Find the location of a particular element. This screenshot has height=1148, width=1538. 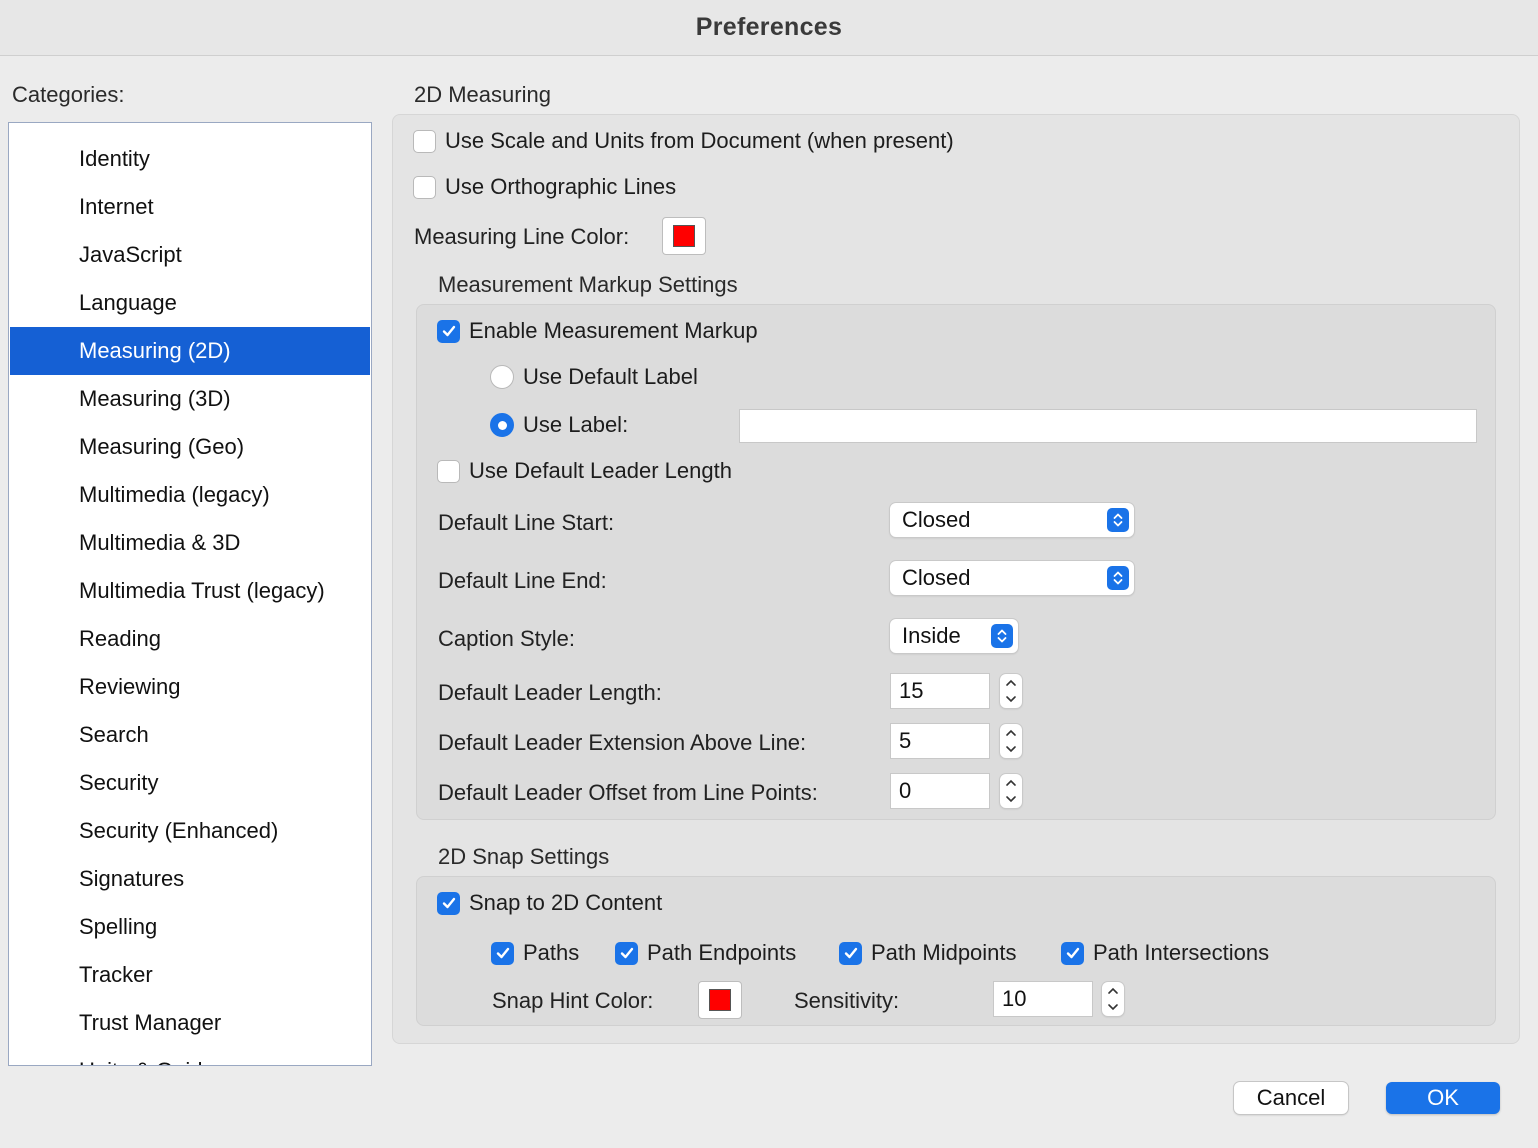

sidebar-item-spelling: Spelling is located at coordinates (190, 927).